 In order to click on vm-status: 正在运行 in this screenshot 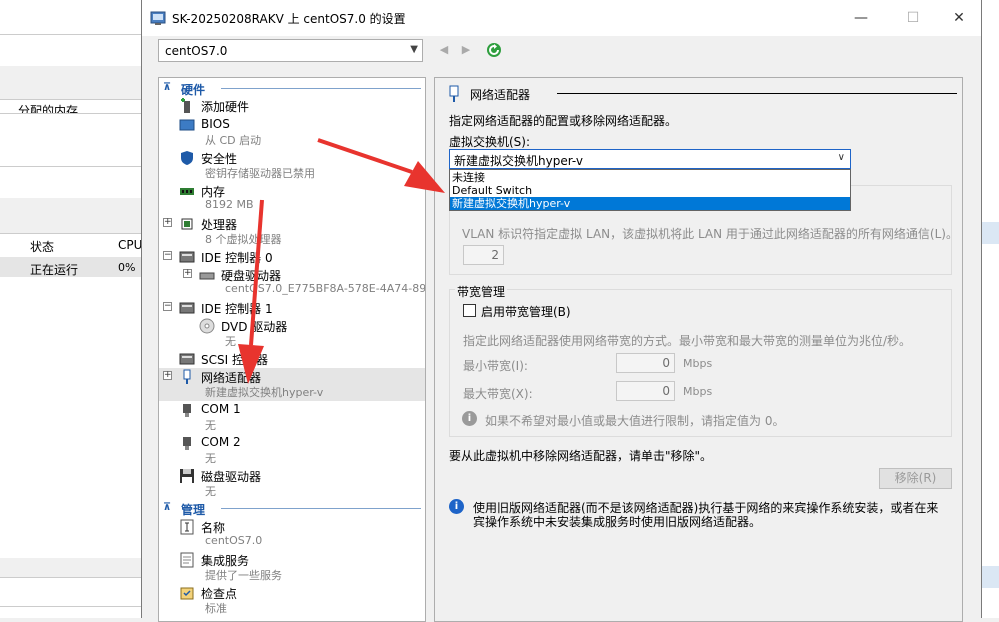, I will do `click(54, 270)`.